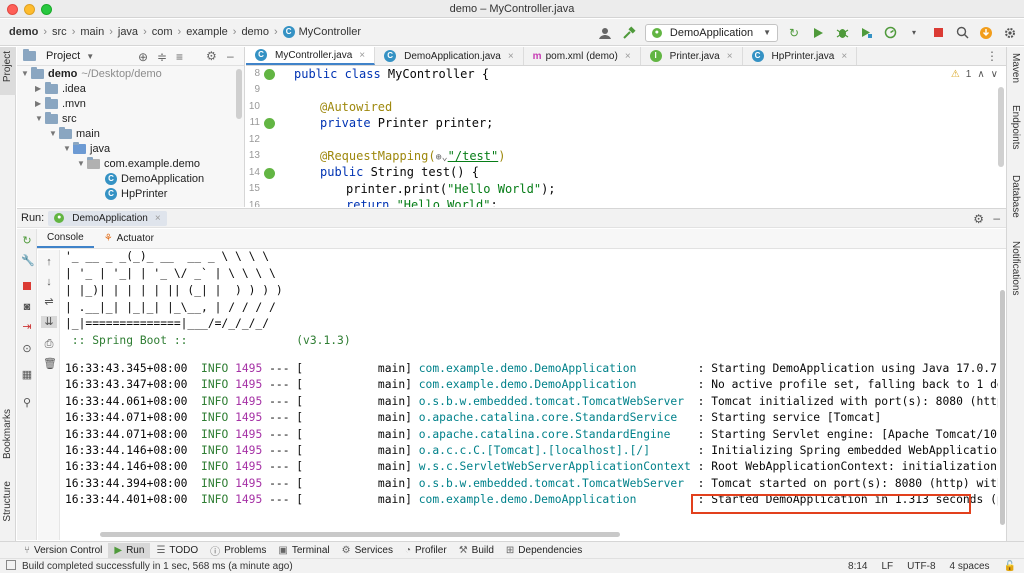 Image resolution: width=1024 pixels, height=573 pixels. What do you see at coordinates (356, 107) in the screenshot?
I see `code-line: @Autowired` at bounding box center [356, 107].